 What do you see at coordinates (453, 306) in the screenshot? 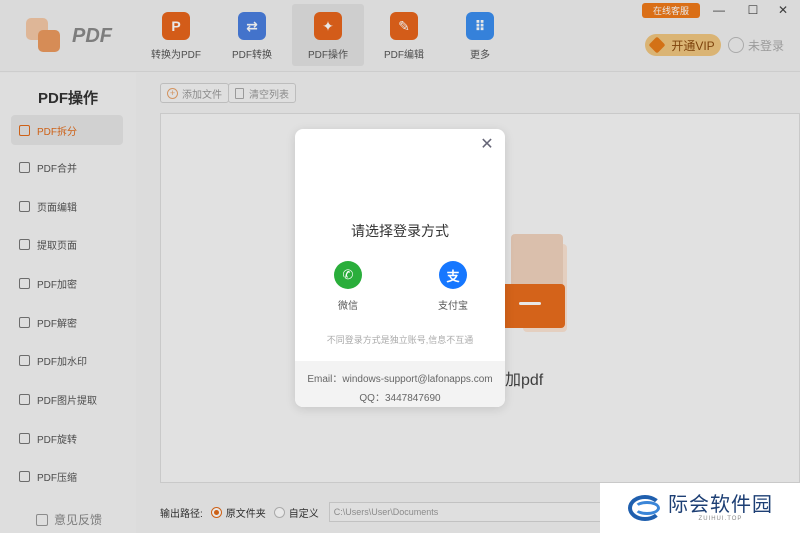
I see `alipay-label: 支付宝` at bounding box center [453, 306].